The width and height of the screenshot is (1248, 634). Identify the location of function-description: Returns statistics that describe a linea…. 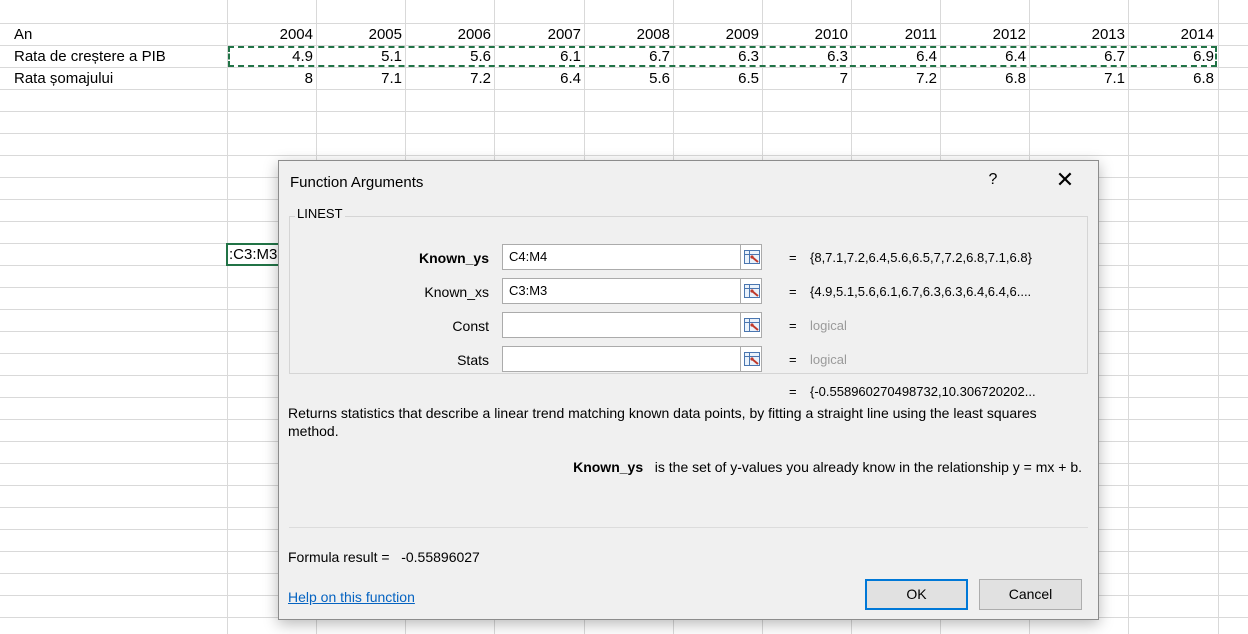
(662, 422).